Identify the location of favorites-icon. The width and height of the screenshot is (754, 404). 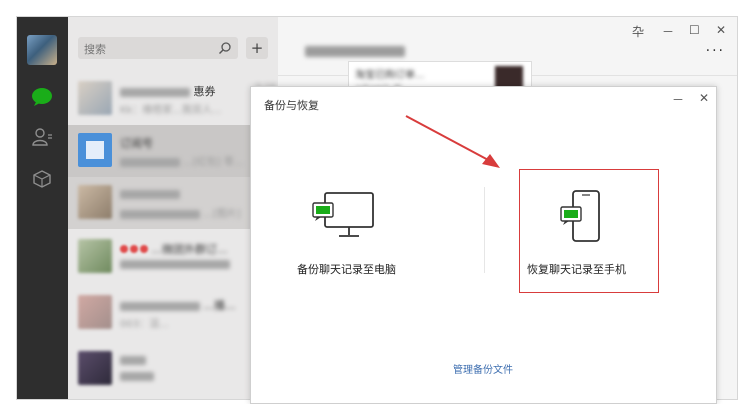
(42, 179).